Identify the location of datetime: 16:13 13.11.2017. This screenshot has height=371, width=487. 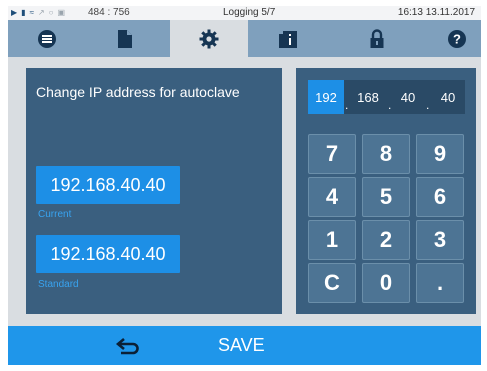
(436, 12).